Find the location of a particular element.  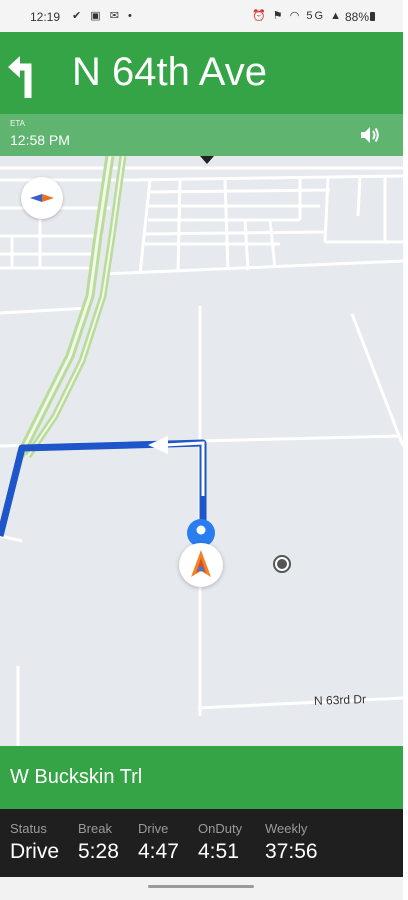

eta-label: ETA is located at coordinates (17, 123).